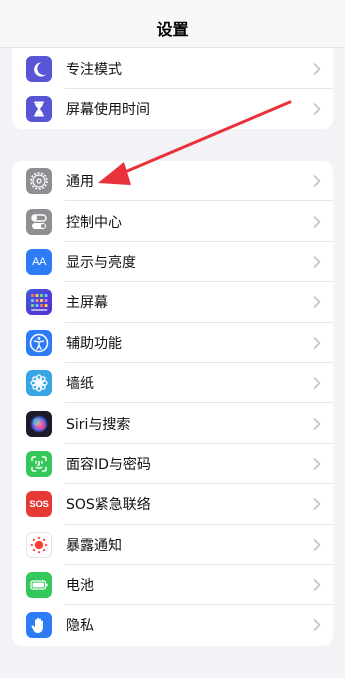 The width and height of the screenshot is (345, 678). I want to click on row-accessibility: 辅助功能, so click(172, 343).